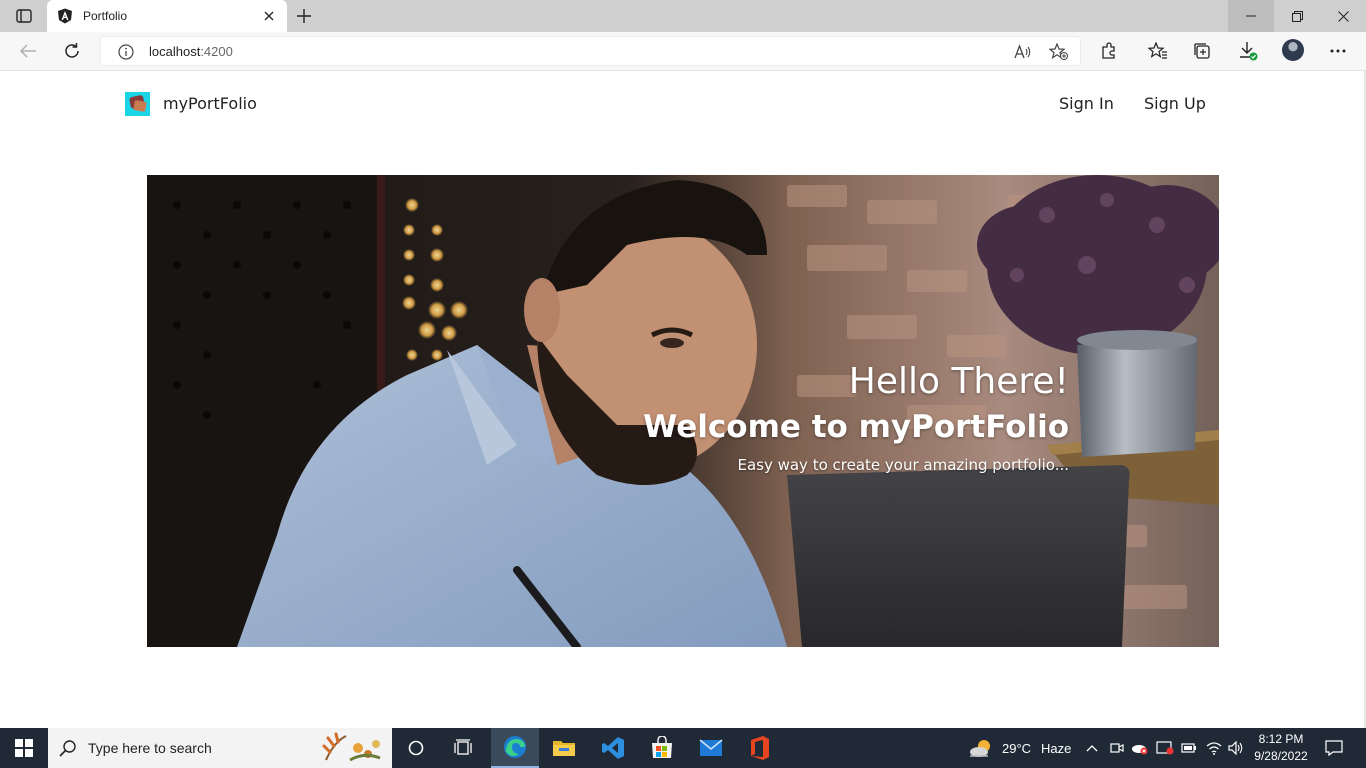  Describe the element at coordinates (1189, 748) in the screenshot. I see `battery-icon` at that location.